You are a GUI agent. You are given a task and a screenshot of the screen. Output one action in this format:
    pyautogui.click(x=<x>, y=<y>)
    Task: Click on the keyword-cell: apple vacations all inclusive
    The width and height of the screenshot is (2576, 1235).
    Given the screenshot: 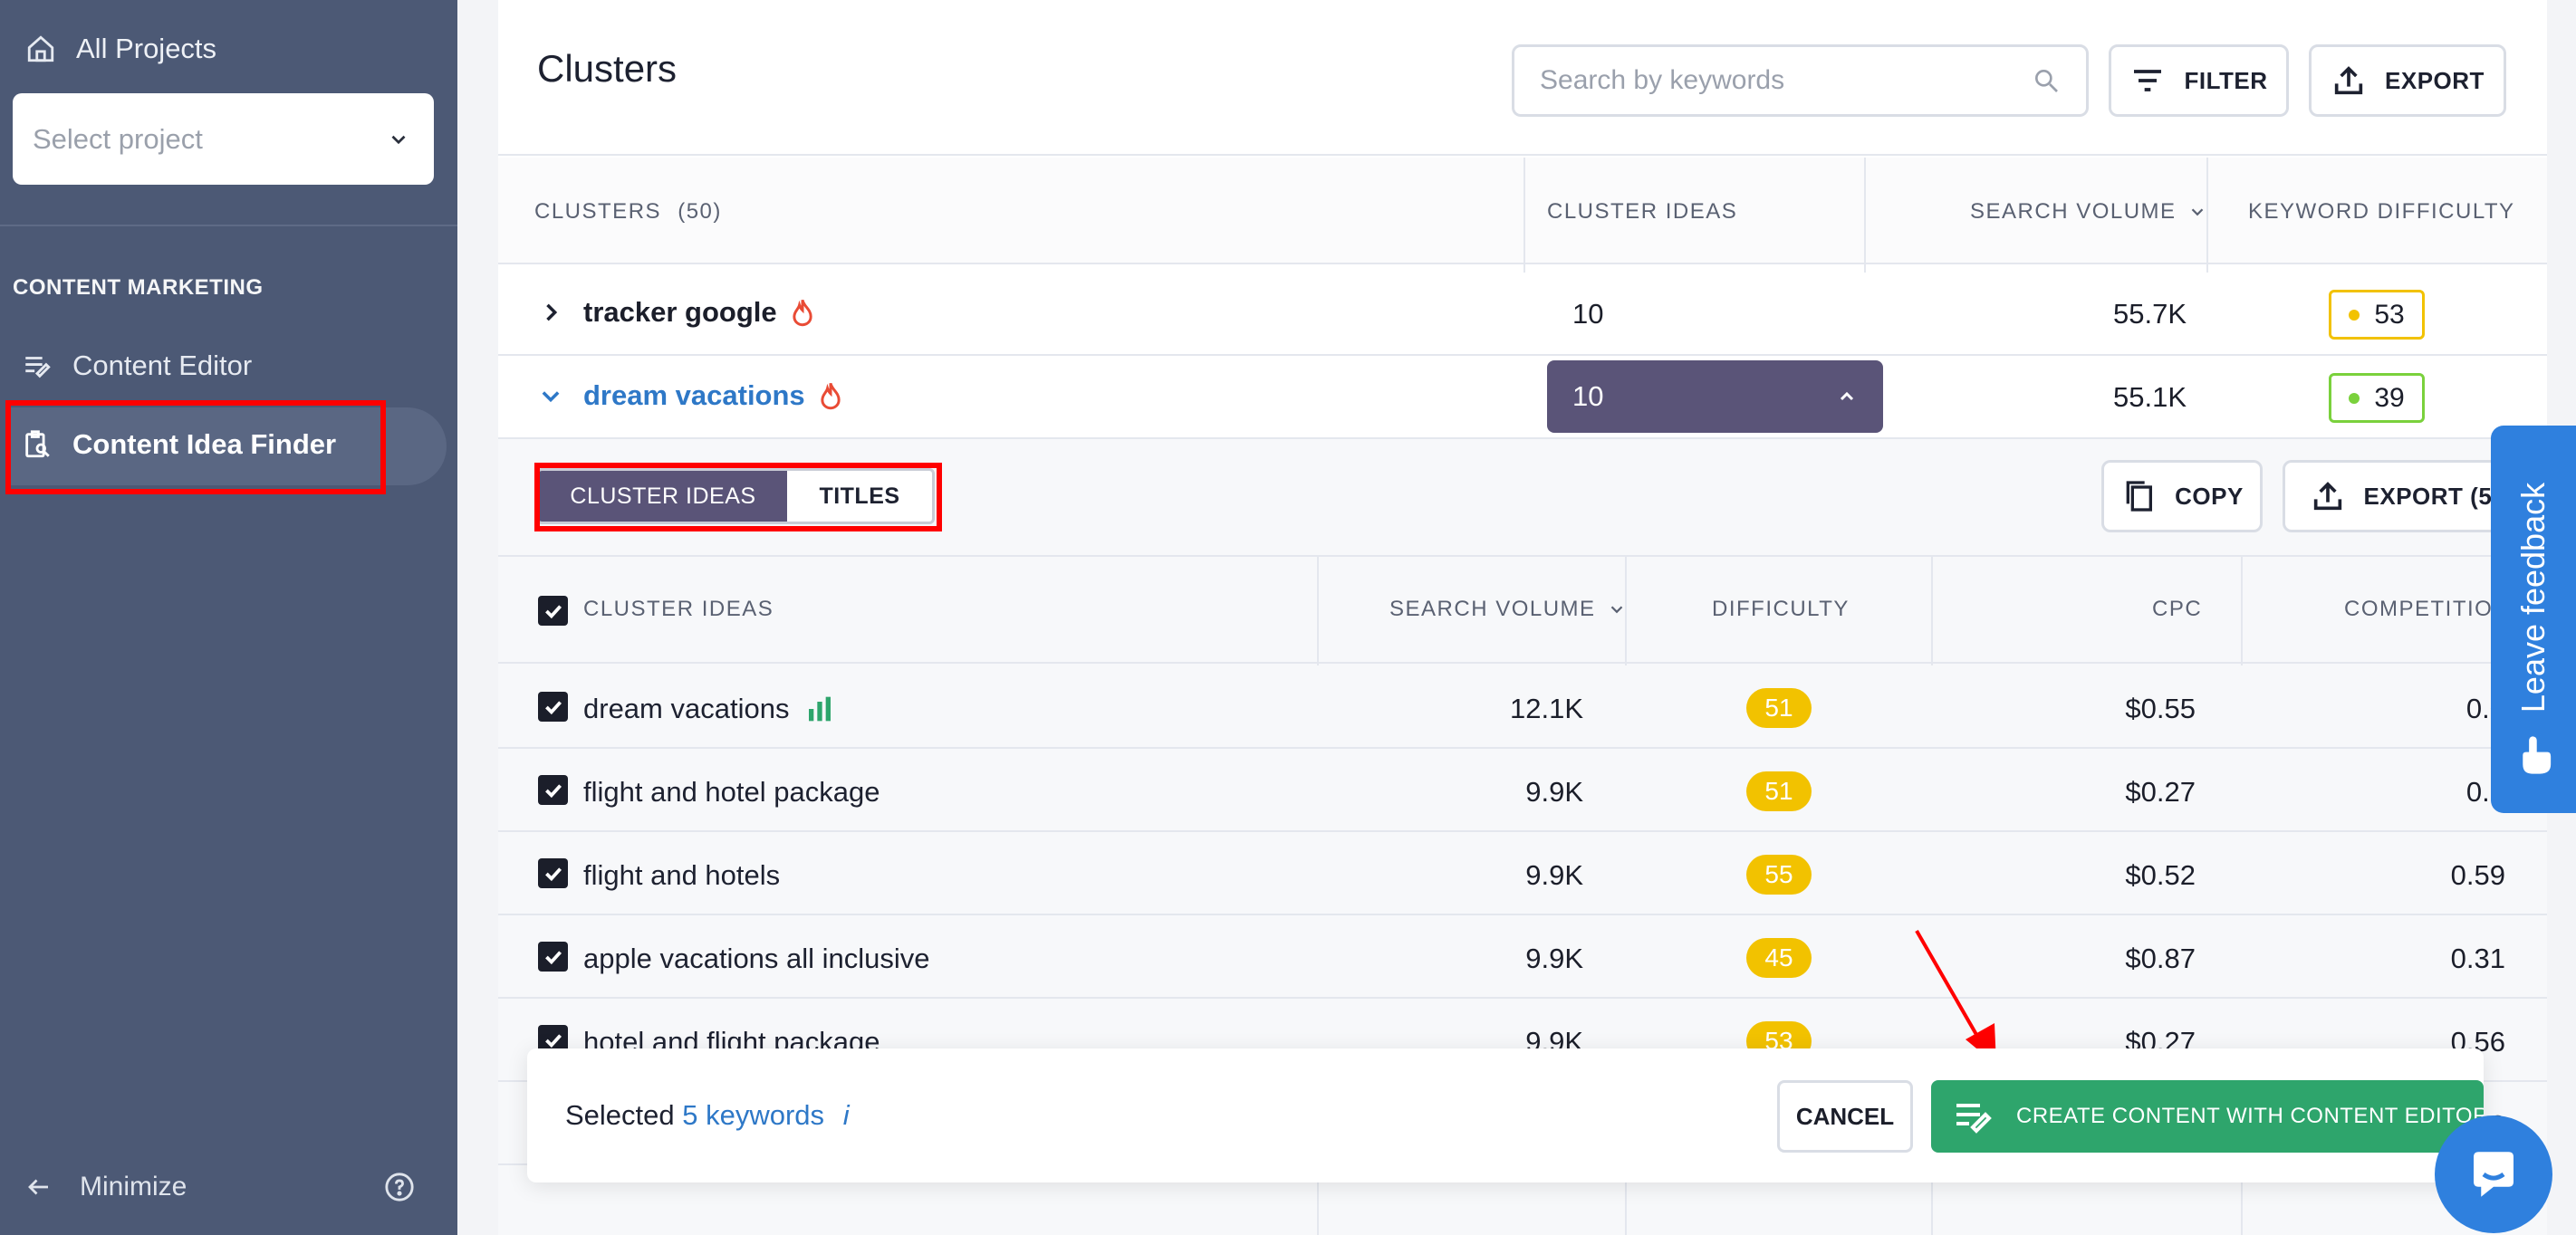 What is the action you would take?
    pyautogui.click(x=756, y=959)
    